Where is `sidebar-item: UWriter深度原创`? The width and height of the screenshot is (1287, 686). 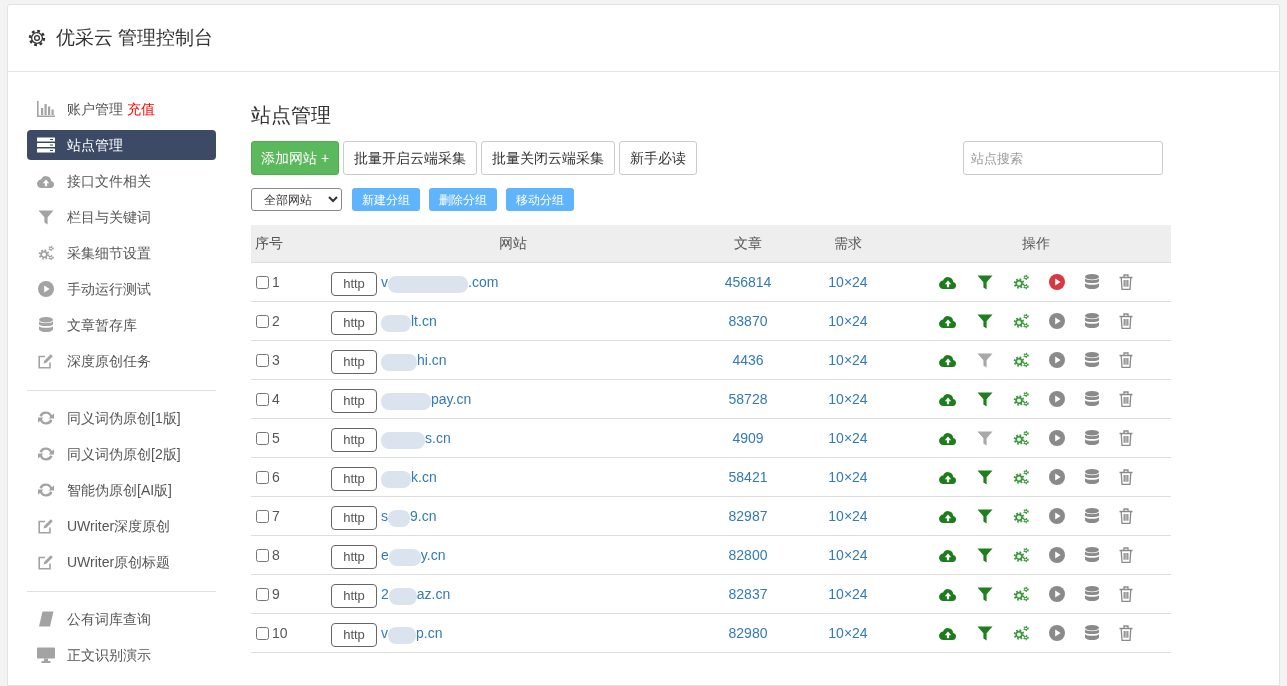
sidebar-item: UWriter深度原创 is located at coordinates (121, 526).